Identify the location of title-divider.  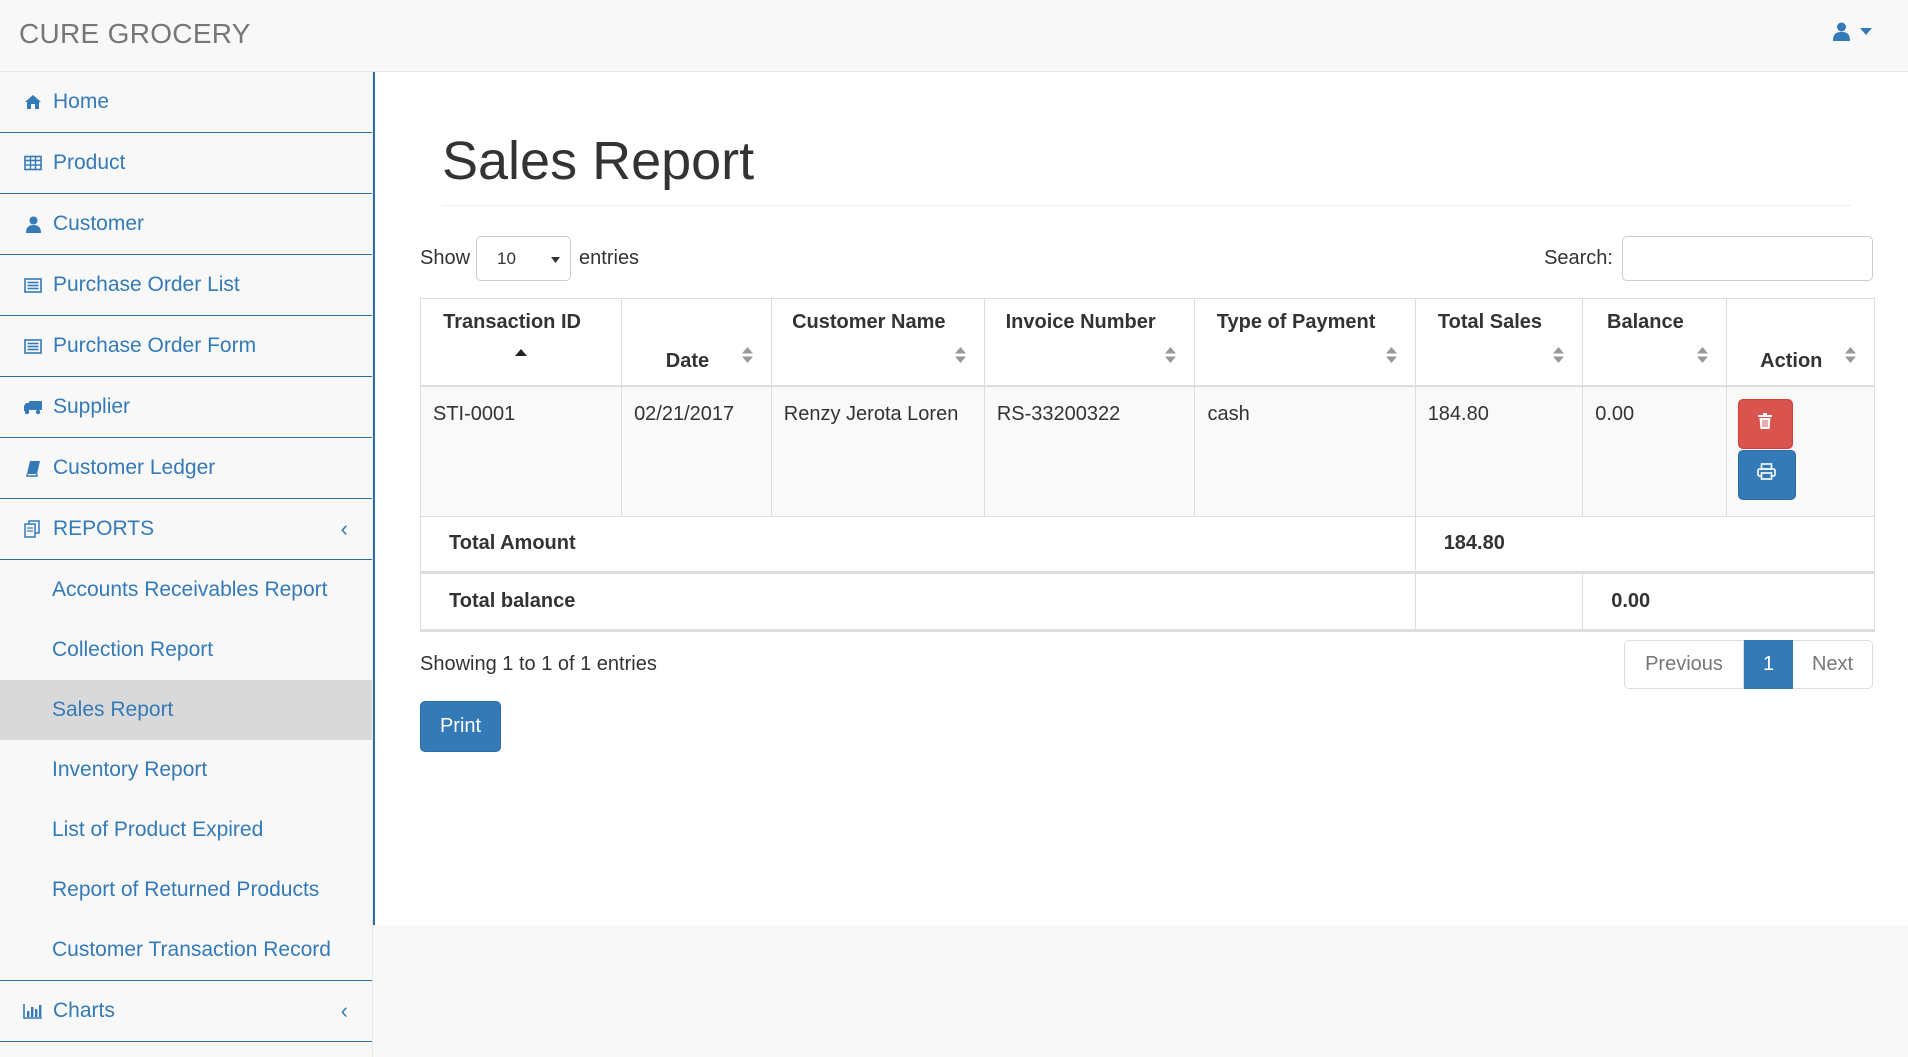
(1146, 205).